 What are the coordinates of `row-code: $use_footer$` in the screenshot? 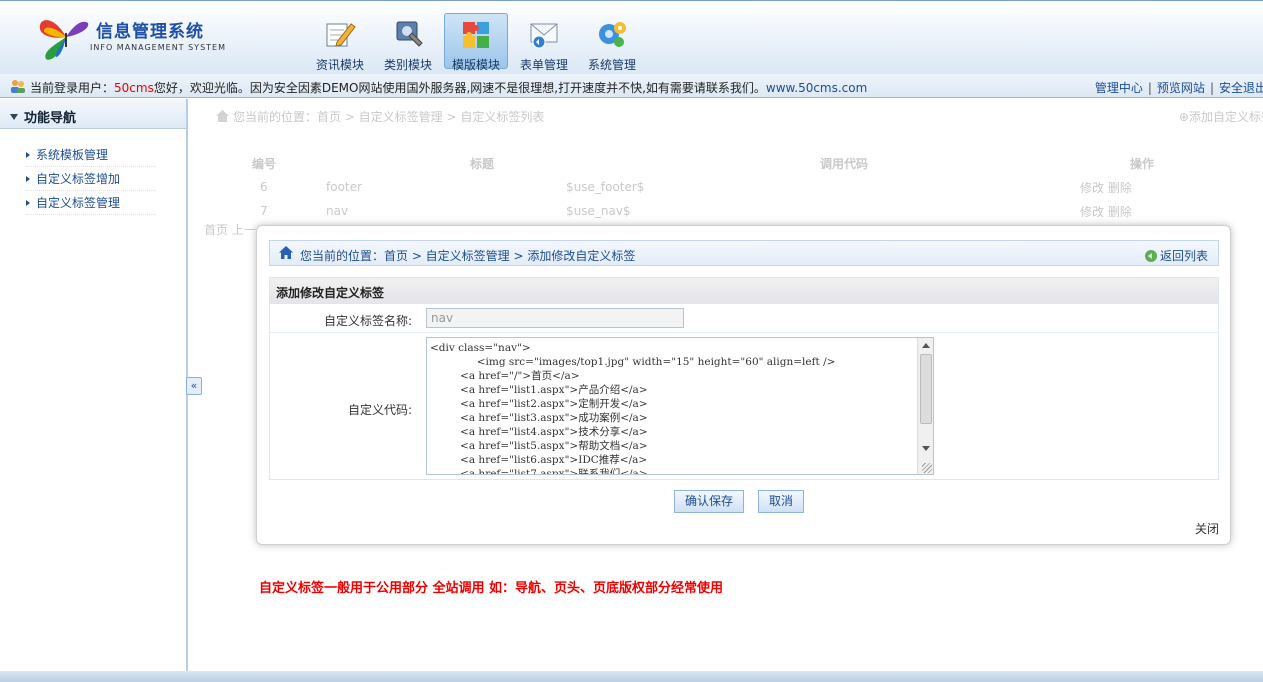 It's located at (605, 187).